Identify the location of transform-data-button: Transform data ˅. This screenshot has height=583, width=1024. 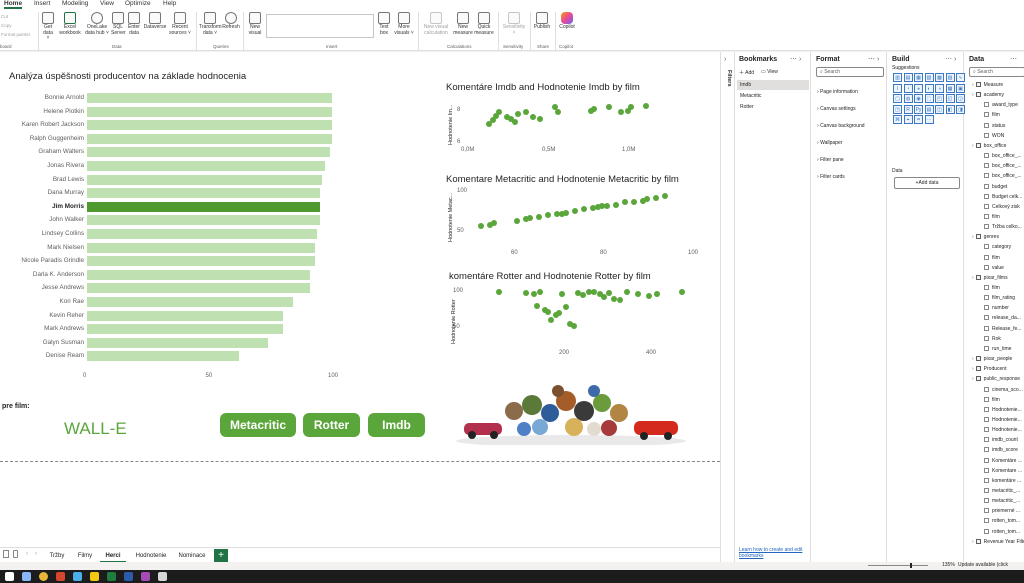
(210, 24).